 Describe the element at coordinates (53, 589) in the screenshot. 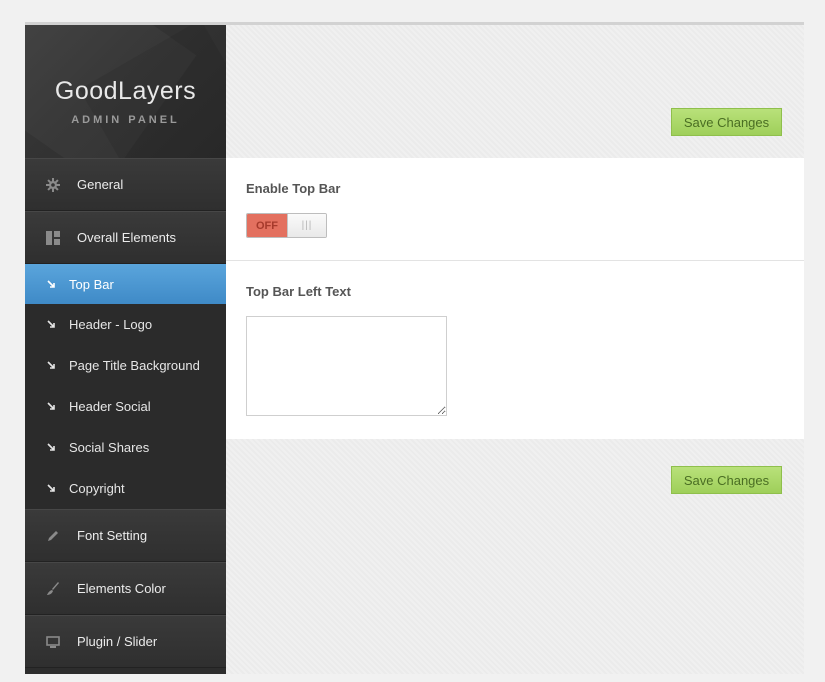

I see `brush-icon` at that location.